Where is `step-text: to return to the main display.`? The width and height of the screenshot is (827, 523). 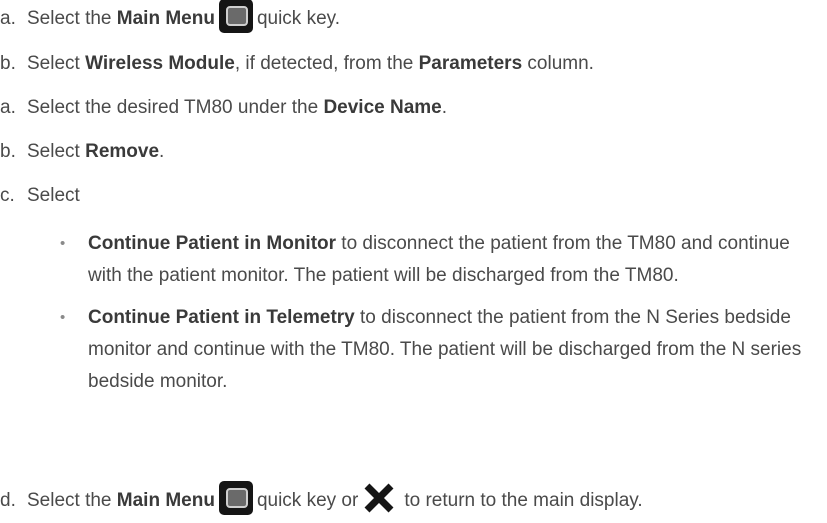 step-text: to return to the main display. is located at coordinates (523, 501).